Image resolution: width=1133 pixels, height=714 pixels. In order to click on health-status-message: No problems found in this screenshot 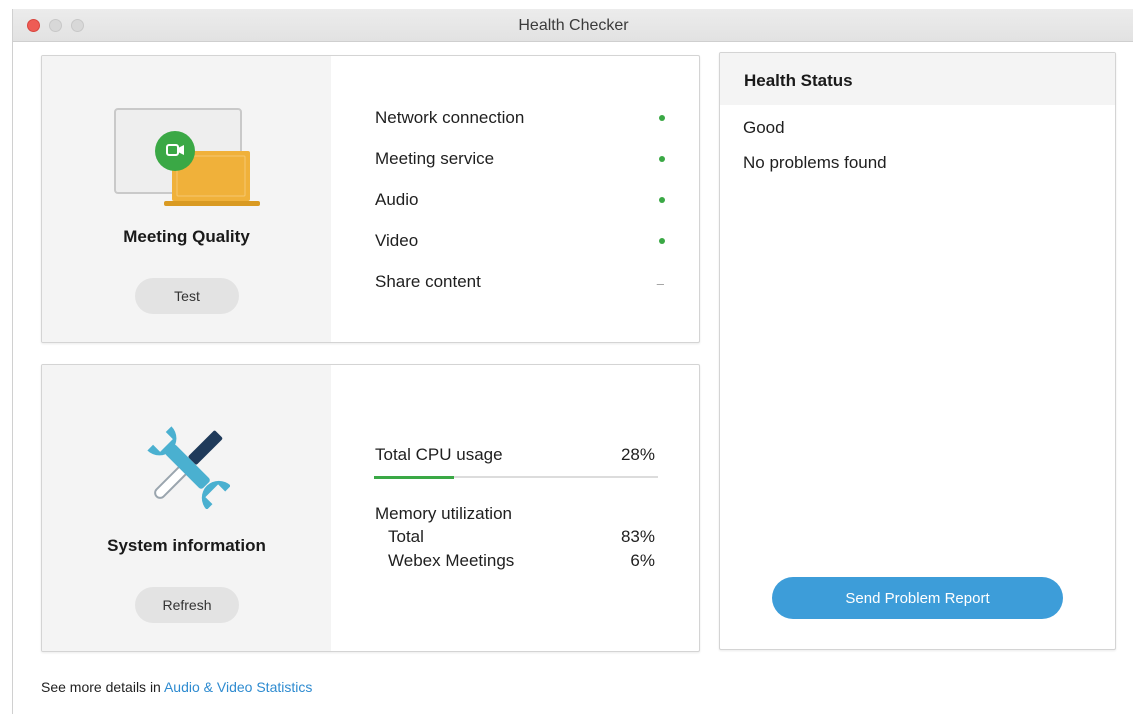, I will do `click(815, 162)`.